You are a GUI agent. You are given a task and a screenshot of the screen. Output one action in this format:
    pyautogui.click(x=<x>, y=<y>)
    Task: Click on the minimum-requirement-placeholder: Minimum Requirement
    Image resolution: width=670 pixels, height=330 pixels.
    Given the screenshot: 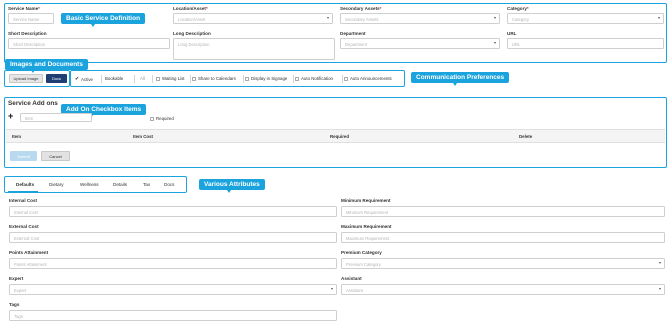 What is the action you would take?
    pyautogui.click(x=367, y=212)
    